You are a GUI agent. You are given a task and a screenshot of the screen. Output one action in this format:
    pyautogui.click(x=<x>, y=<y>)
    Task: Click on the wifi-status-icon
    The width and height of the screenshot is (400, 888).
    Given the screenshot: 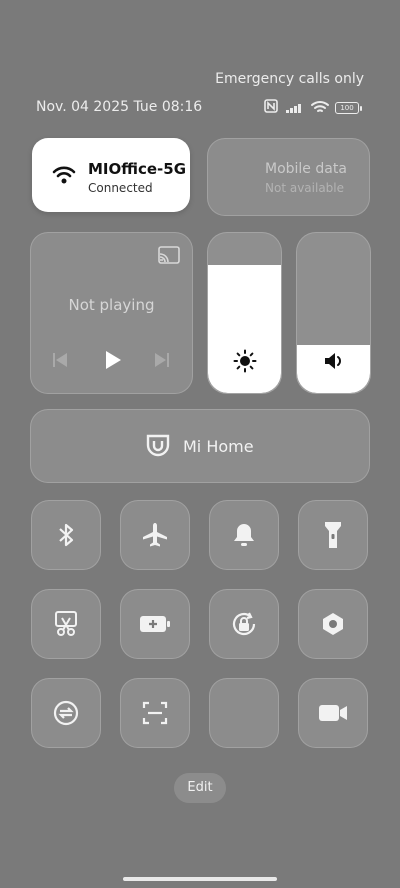 What is the action you would take?
    pyautogui.click(x=320, y=108)
    